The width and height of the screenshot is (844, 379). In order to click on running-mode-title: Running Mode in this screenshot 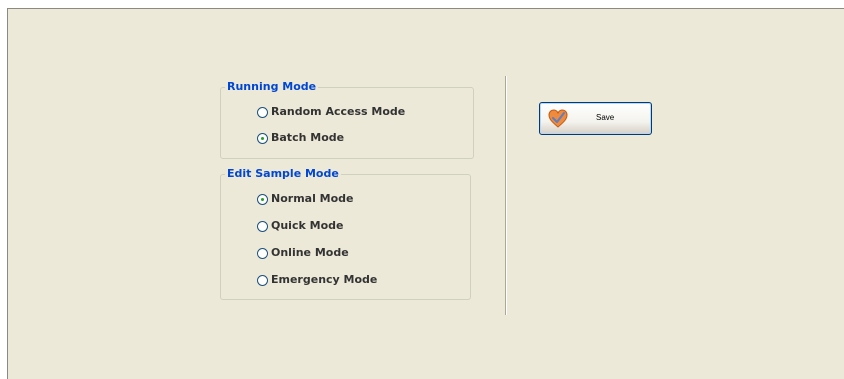, I will do `click(272, 87)`.